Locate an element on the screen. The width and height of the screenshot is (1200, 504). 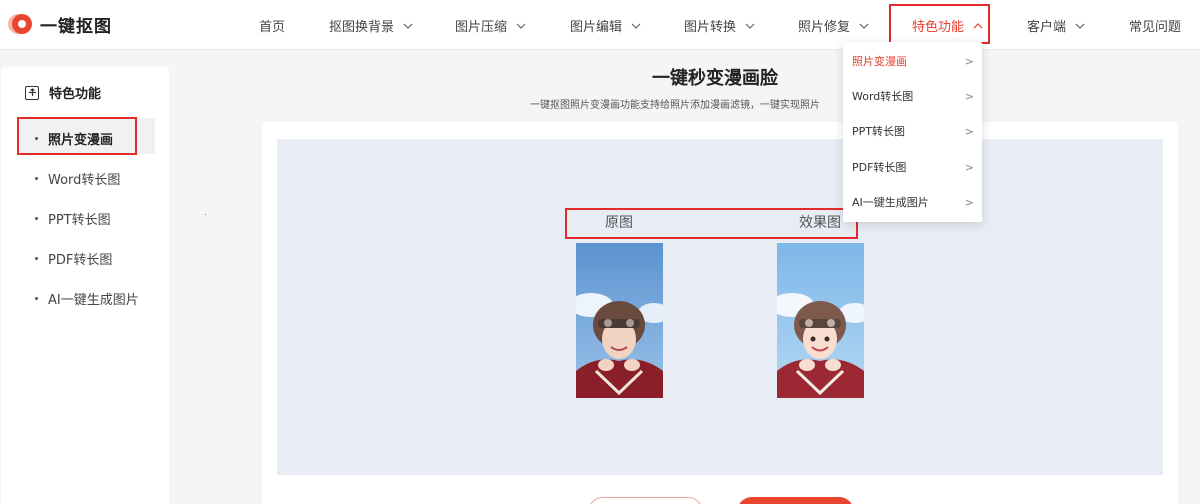
secondary-button is located at coordinates (645, 500).